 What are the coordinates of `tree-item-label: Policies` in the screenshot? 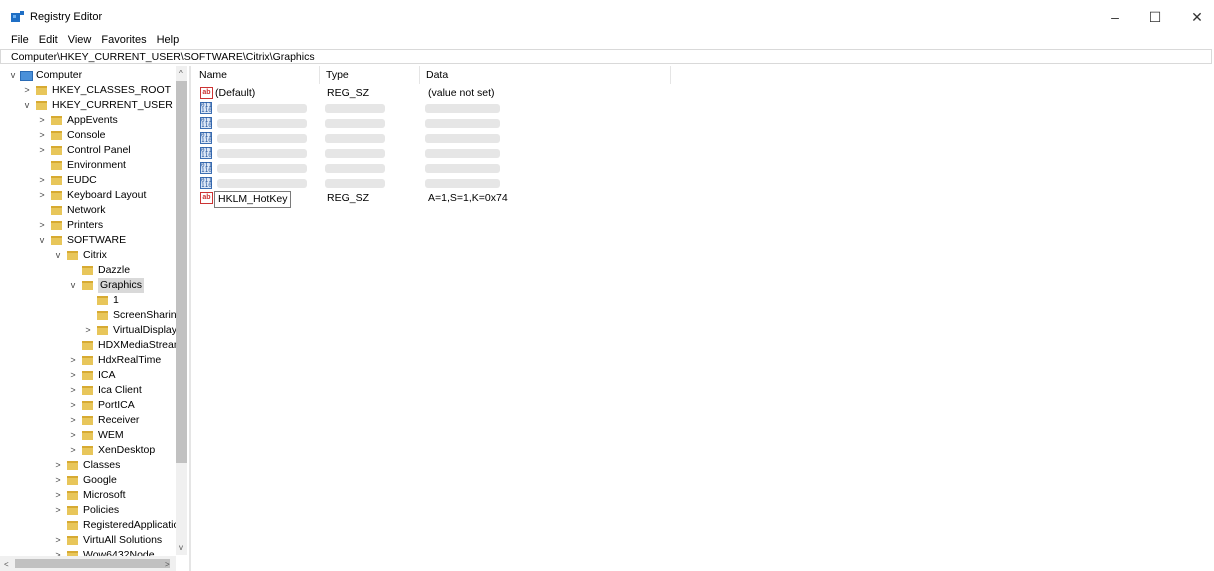 It's located at (101, 510).